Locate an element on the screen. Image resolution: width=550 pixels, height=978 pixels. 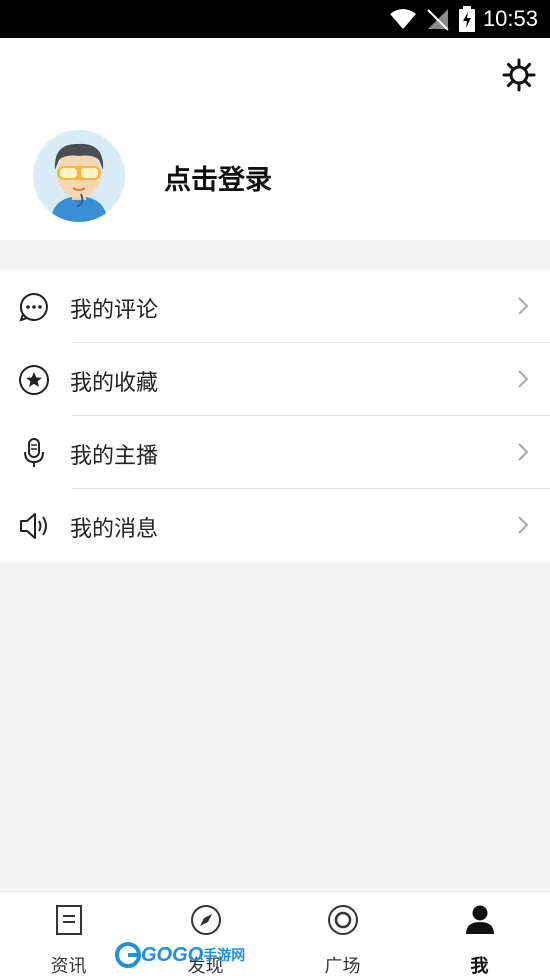
wifi-icon is located at coordinates (402, 19).